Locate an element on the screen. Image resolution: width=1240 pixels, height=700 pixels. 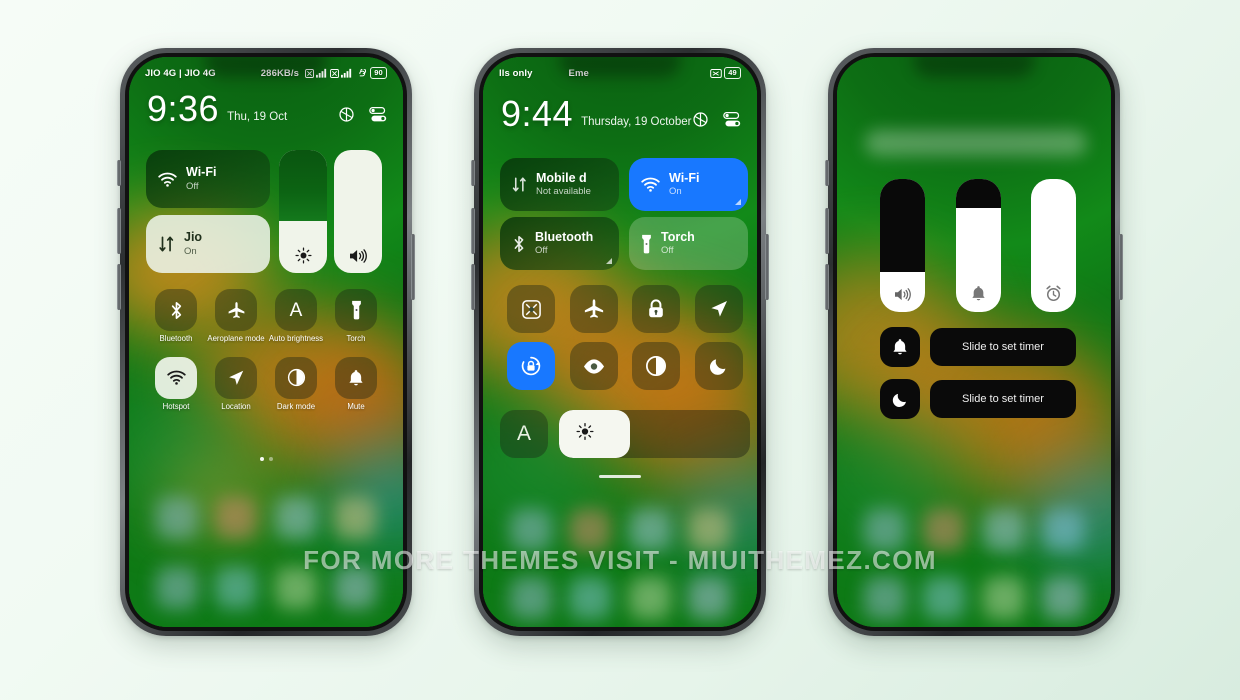
toggle-screenshot is located at coordinates (531, 309).